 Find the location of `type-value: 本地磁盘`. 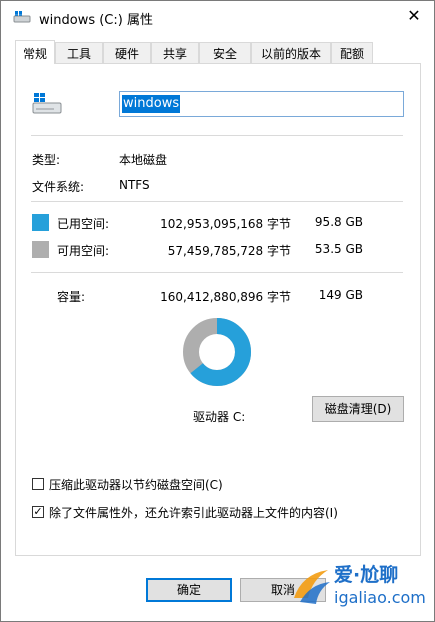

type-value: 本地磁盘 is located at coordinates (143, 160).